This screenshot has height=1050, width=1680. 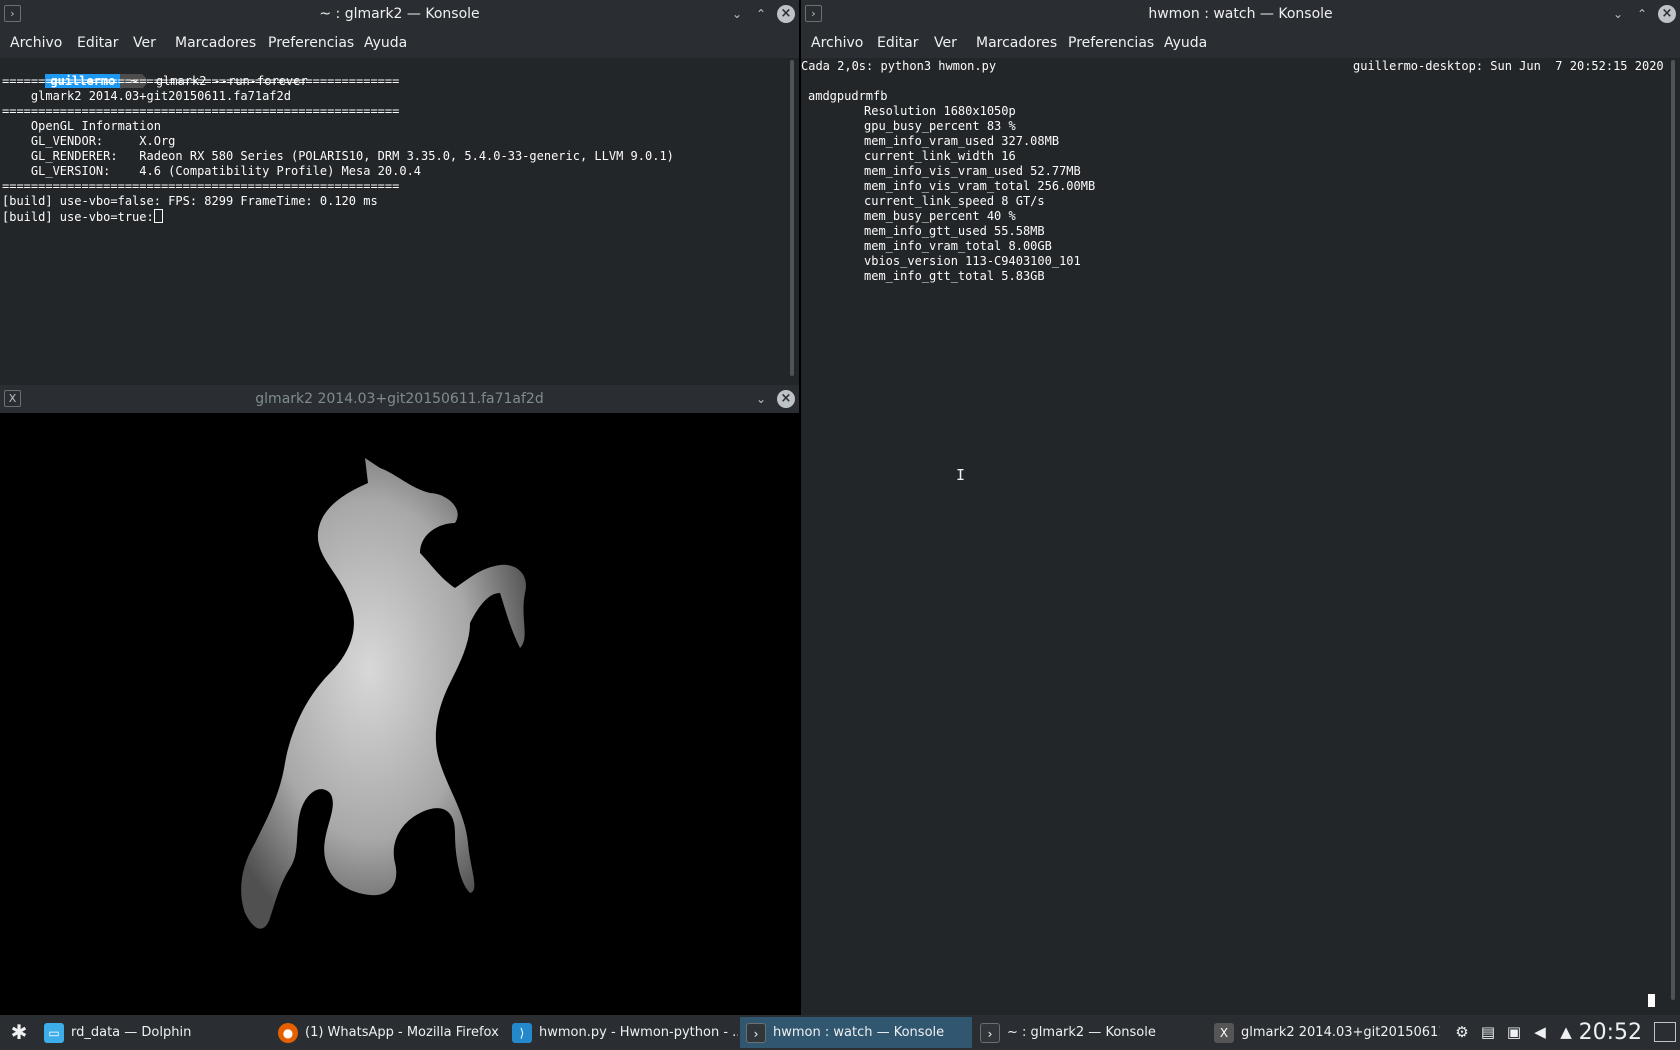 I want to click on stat-line: mem_info_gtt_total 5.83GB, so click(x=954, y=276).